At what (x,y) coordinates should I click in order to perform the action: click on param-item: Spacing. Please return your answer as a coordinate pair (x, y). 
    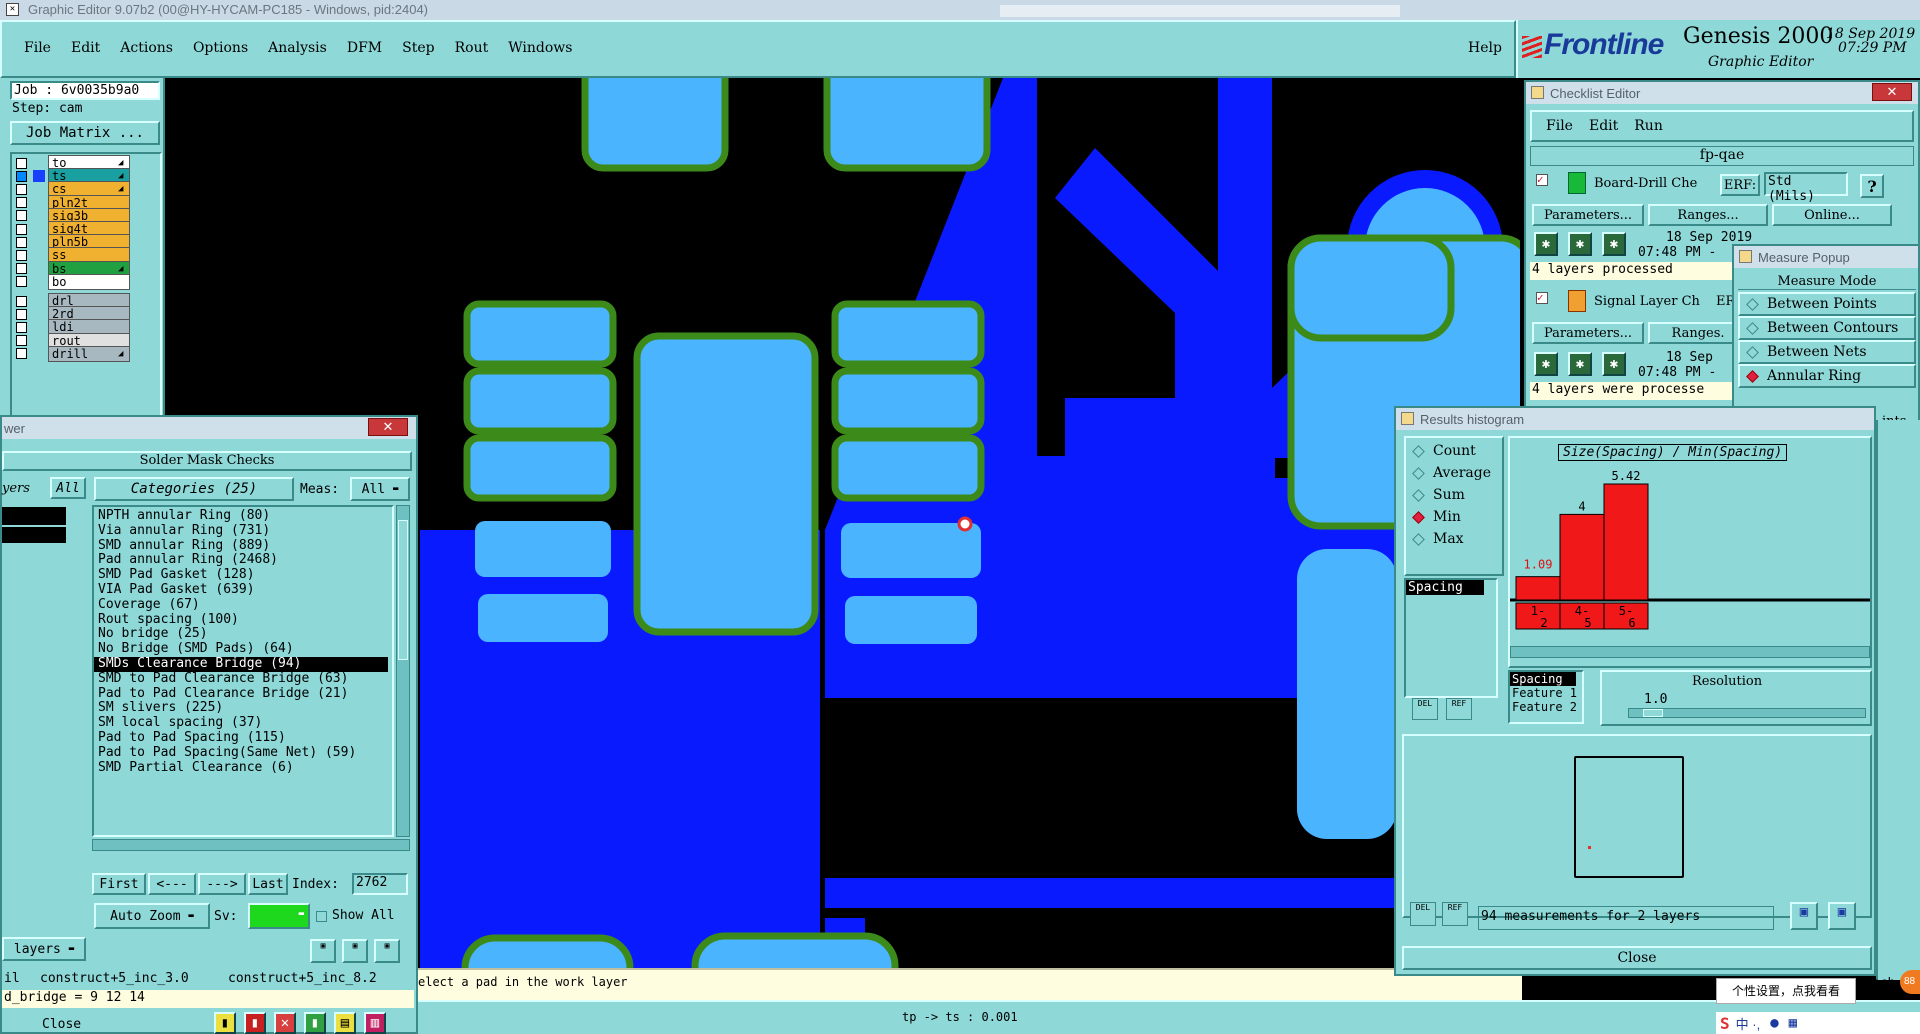
    Looking at the image, I should click on (1445, 587).